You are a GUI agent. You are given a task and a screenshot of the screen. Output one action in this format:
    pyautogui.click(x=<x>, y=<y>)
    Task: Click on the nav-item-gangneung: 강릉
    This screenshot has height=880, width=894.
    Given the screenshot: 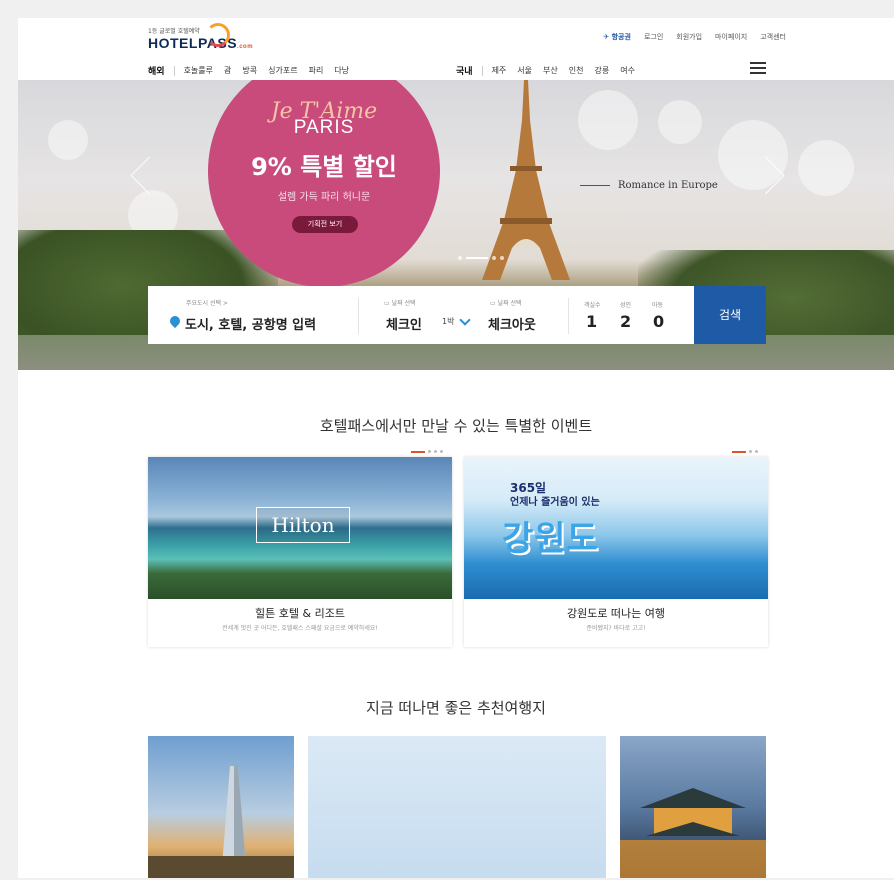 What is the action you would take?
    pyautogui.click(x=602, y=70)
    